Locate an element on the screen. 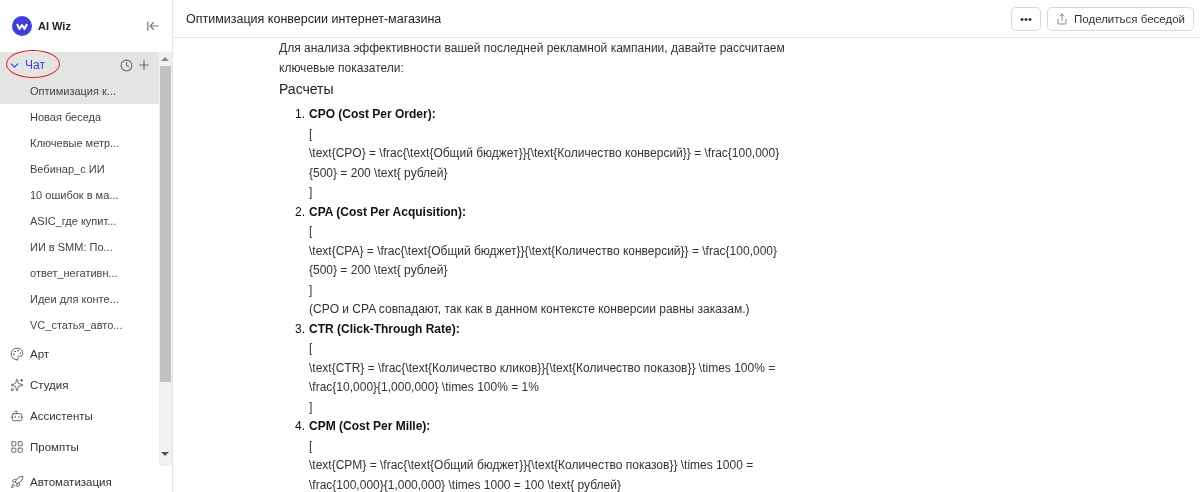 This screenshot has width=1200, height=492. nav-label: Арт is located at coordinates (40, 353).